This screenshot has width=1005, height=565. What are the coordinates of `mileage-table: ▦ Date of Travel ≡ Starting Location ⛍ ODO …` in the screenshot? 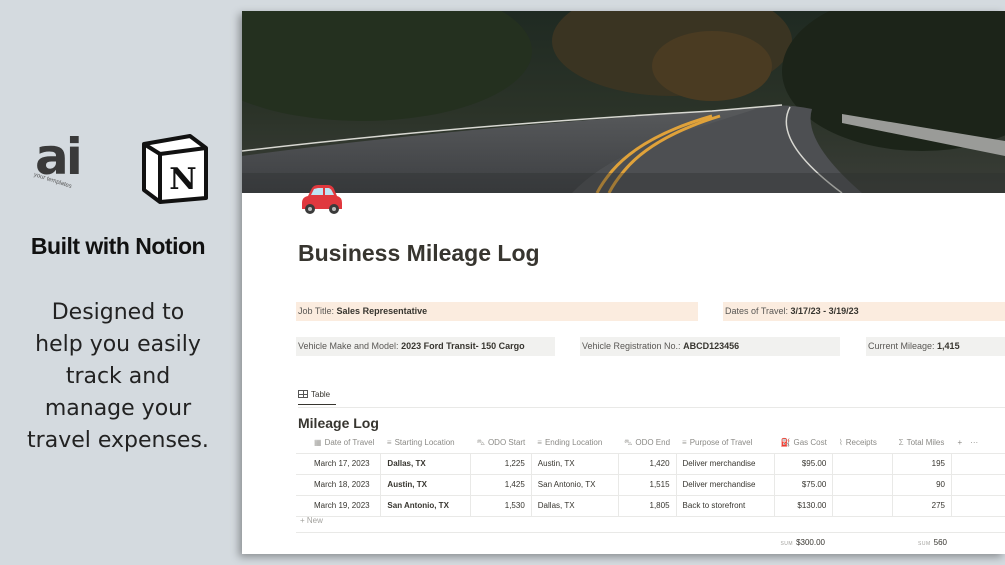 It's located at (650, 475).